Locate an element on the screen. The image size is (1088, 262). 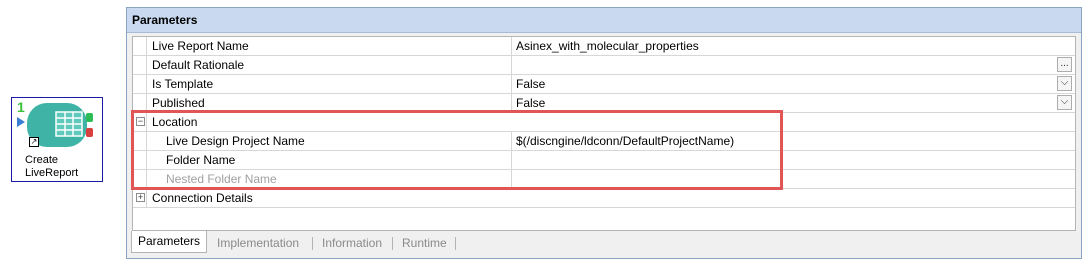
table-icon is located at coordinates (69, 124).